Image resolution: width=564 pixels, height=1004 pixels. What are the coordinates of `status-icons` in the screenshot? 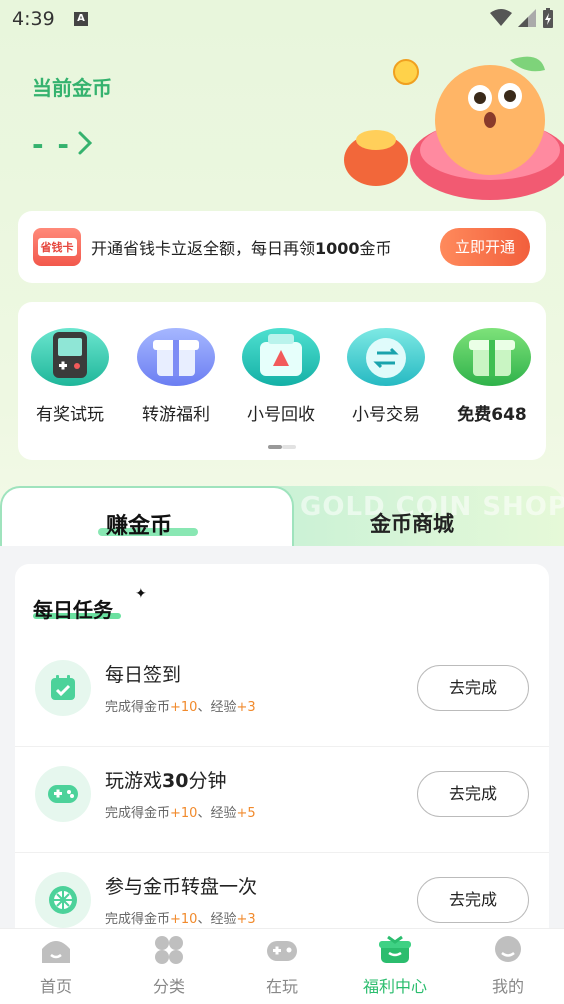 It's located at (522, 18).